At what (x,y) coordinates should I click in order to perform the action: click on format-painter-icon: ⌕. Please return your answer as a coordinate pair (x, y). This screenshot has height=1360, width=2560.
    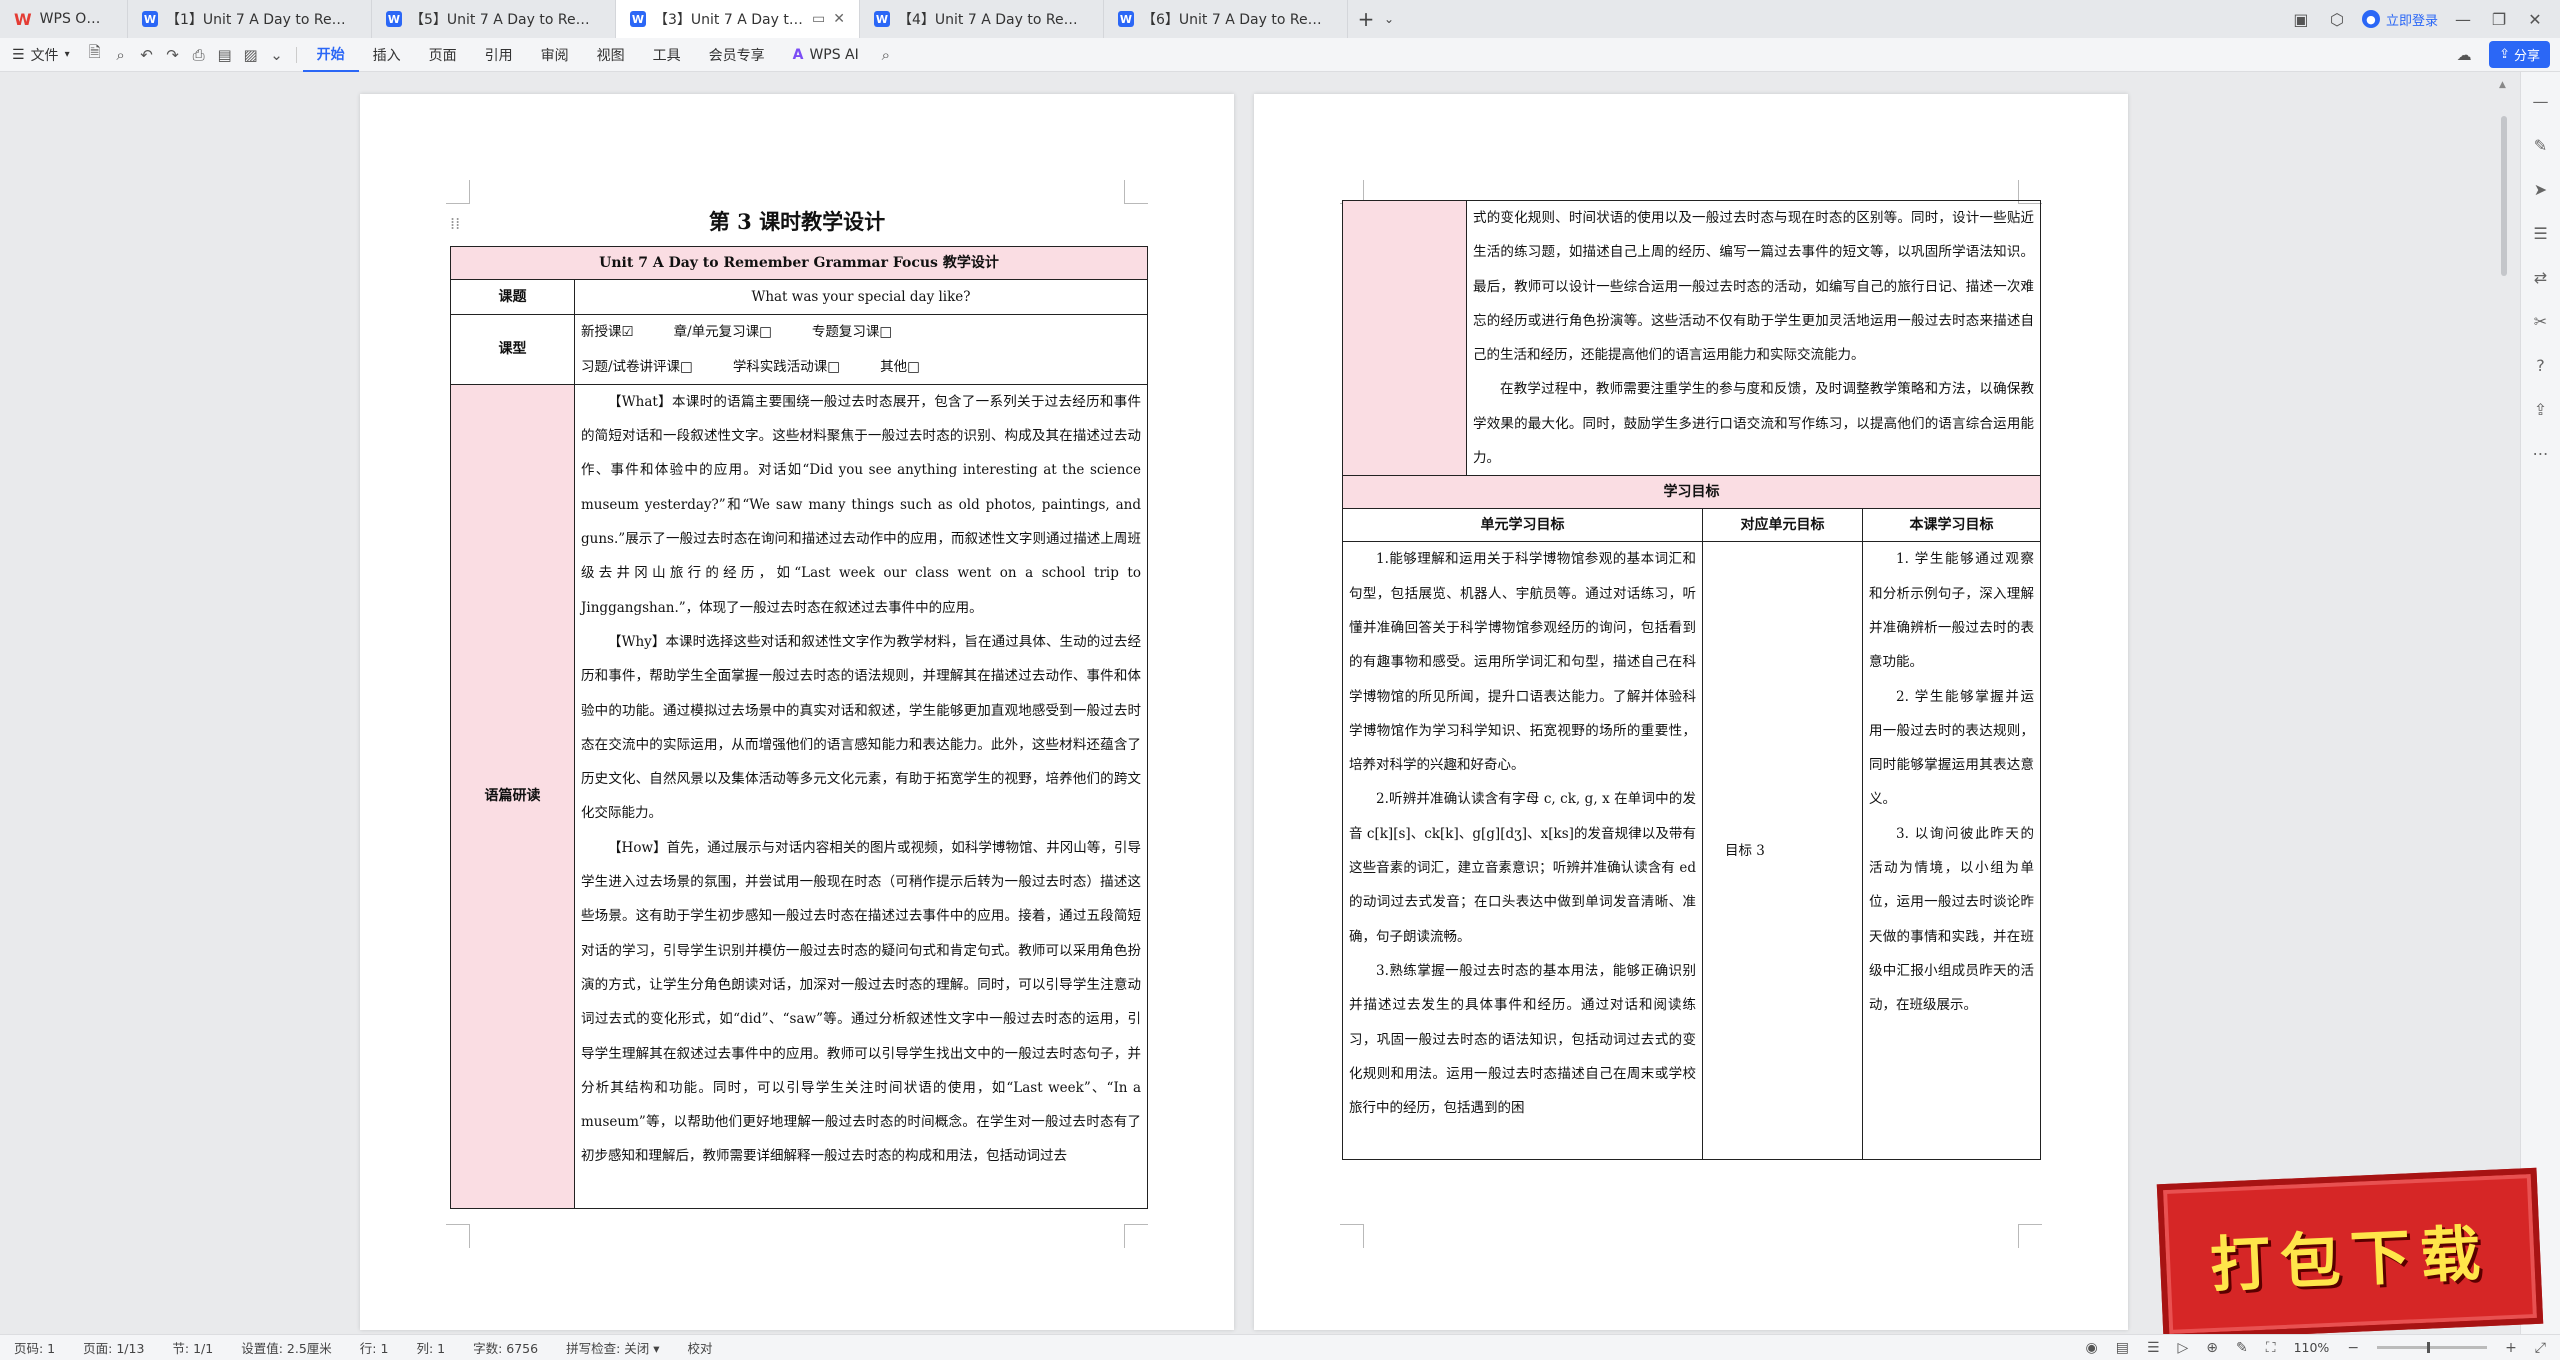
    Looking at the image, I should click on (121, 55).